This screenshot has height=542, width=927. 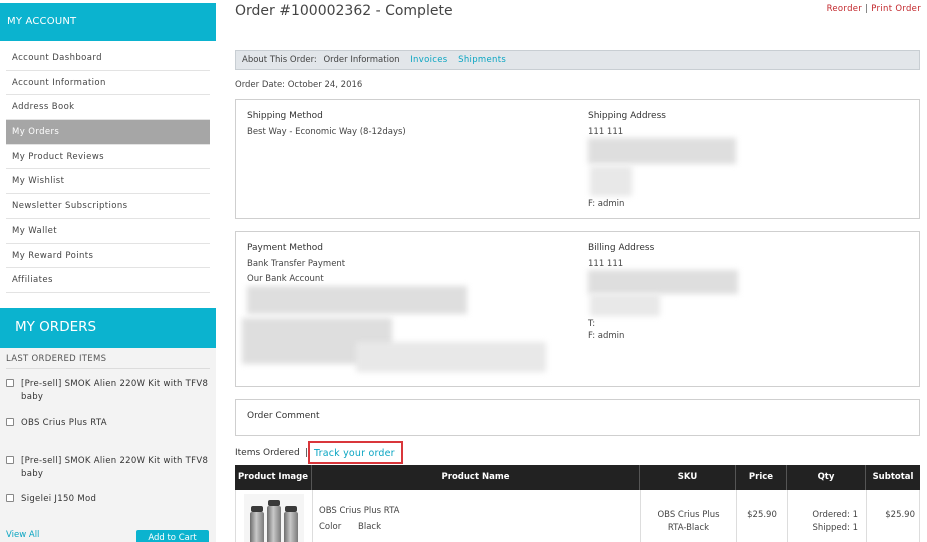 What do you see at coordinates (688, 515) in the screenshot?
I see `sku-line: OBS Crius Plus` at bounding box center [688, 515].